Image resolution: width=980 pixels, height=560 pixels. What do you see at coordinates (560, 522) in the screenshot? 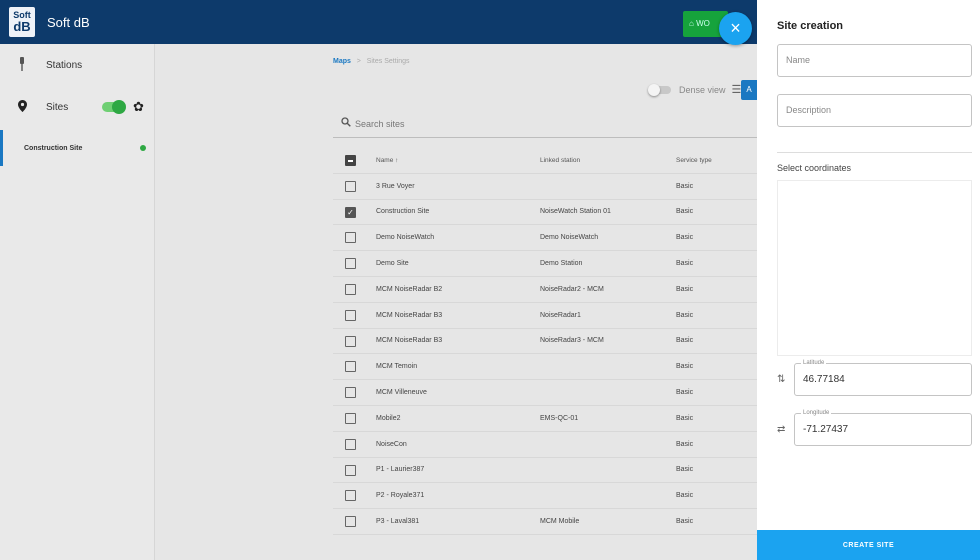
I see `cell-linked-station: MCM Mobile` at bounding box center [560, 522].